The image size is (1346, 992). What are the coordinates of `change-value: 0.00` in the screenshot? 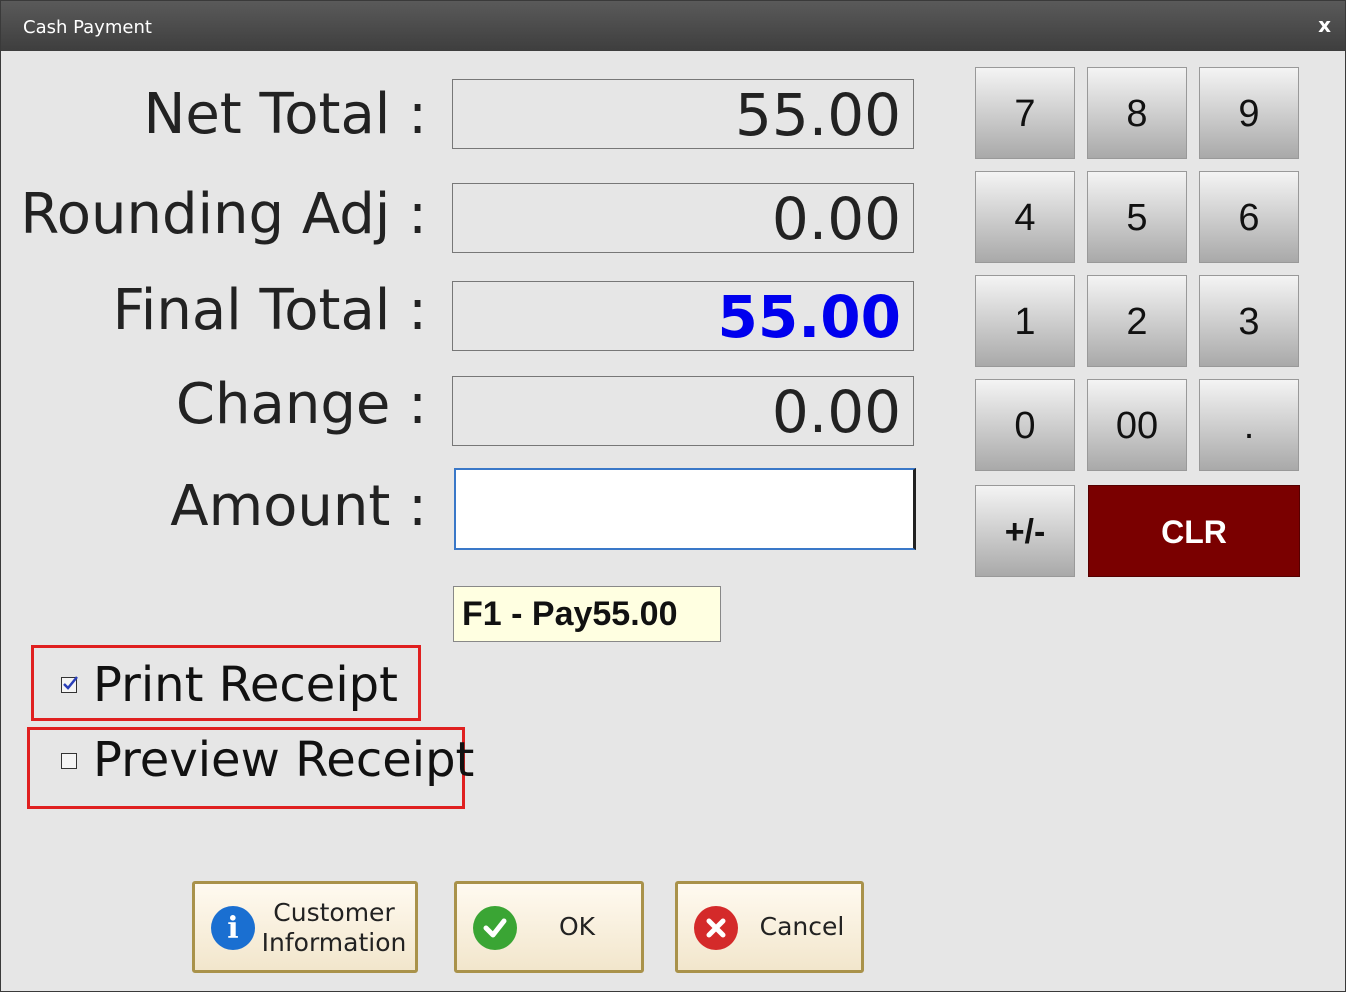 It's located at (683, 411).